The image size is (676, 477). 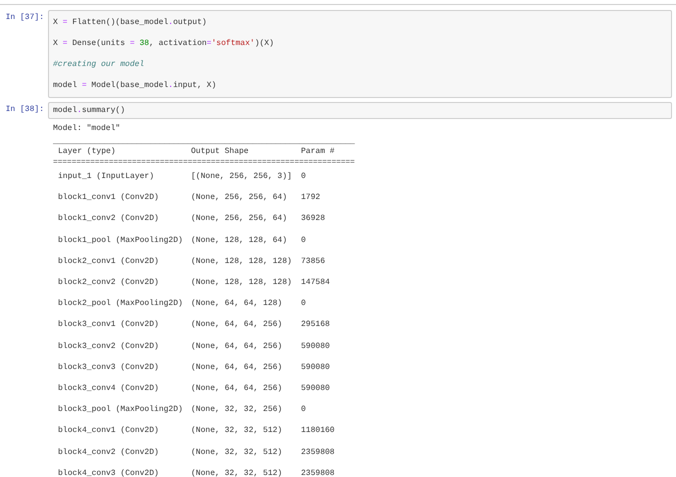 What do you see at coordinates (318, 152) in the screenshot?
I see `column-header: Param #` at bounding box center [318, 152].